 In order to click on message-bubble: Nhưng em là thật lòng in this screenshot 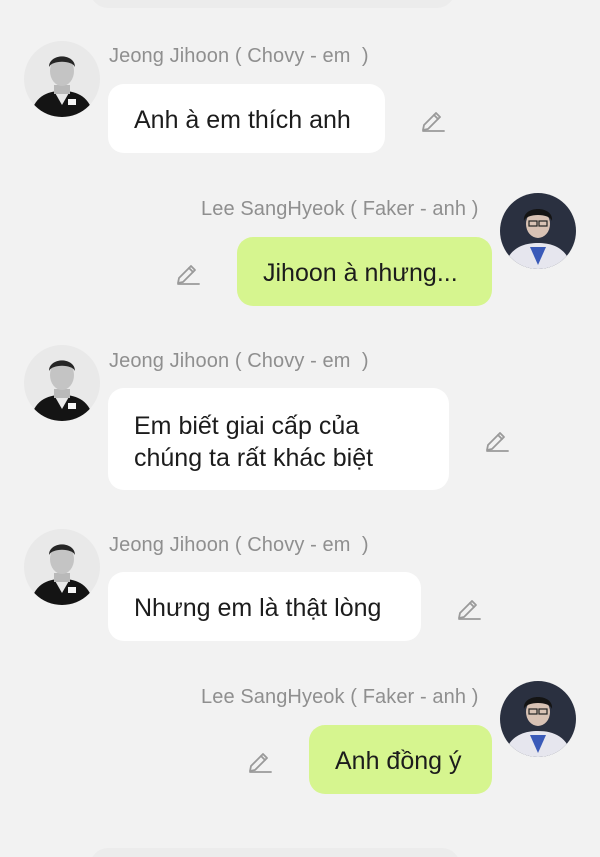, I will do `click(264, 606)`.